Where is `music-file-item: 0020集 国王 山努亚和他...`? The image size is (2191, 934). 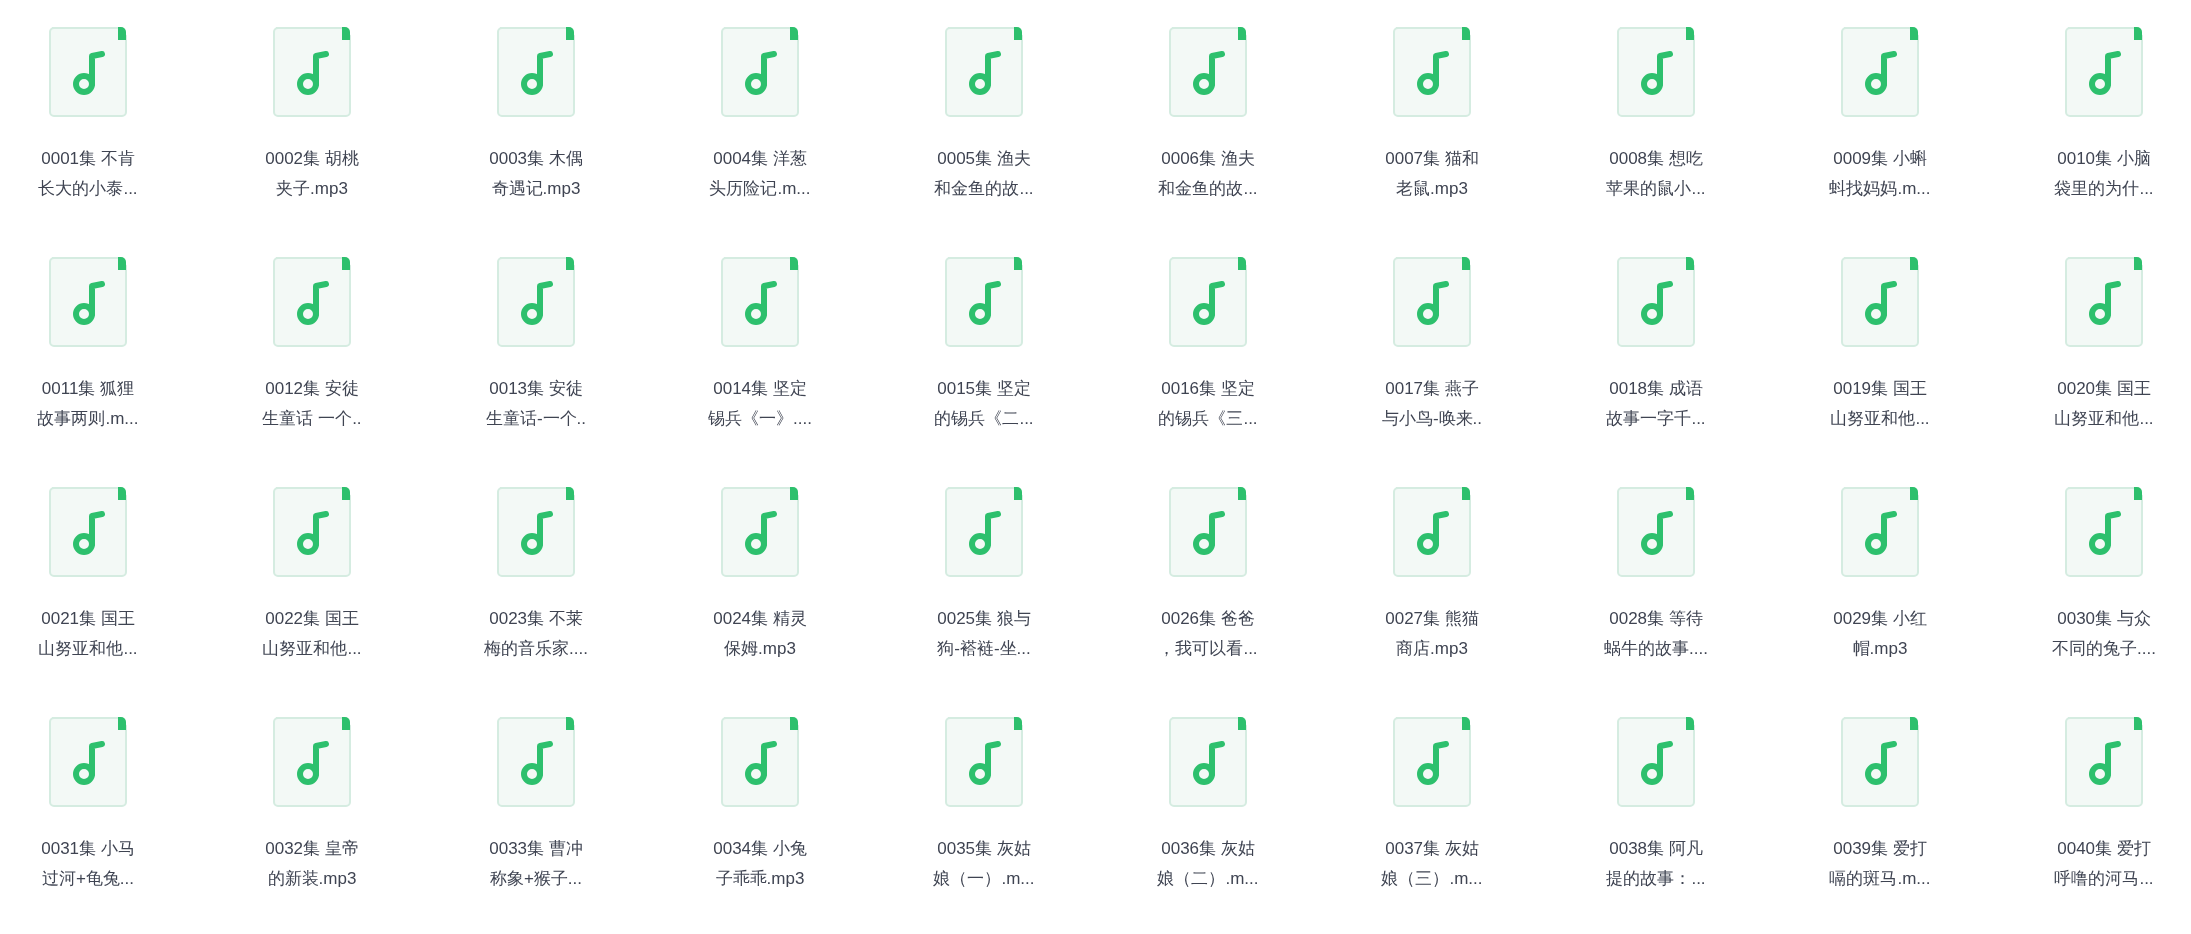
music-file-item: 0020集 国王 山努亚和他... is located at coordinates (2103, 371).